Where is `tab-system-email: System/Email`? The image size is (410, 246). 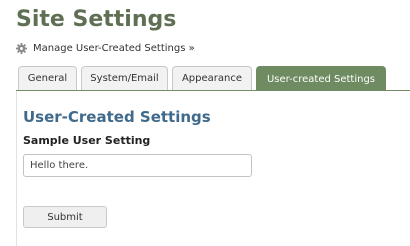 tab-system-email: System/Email is located at coordinates (124, 78).